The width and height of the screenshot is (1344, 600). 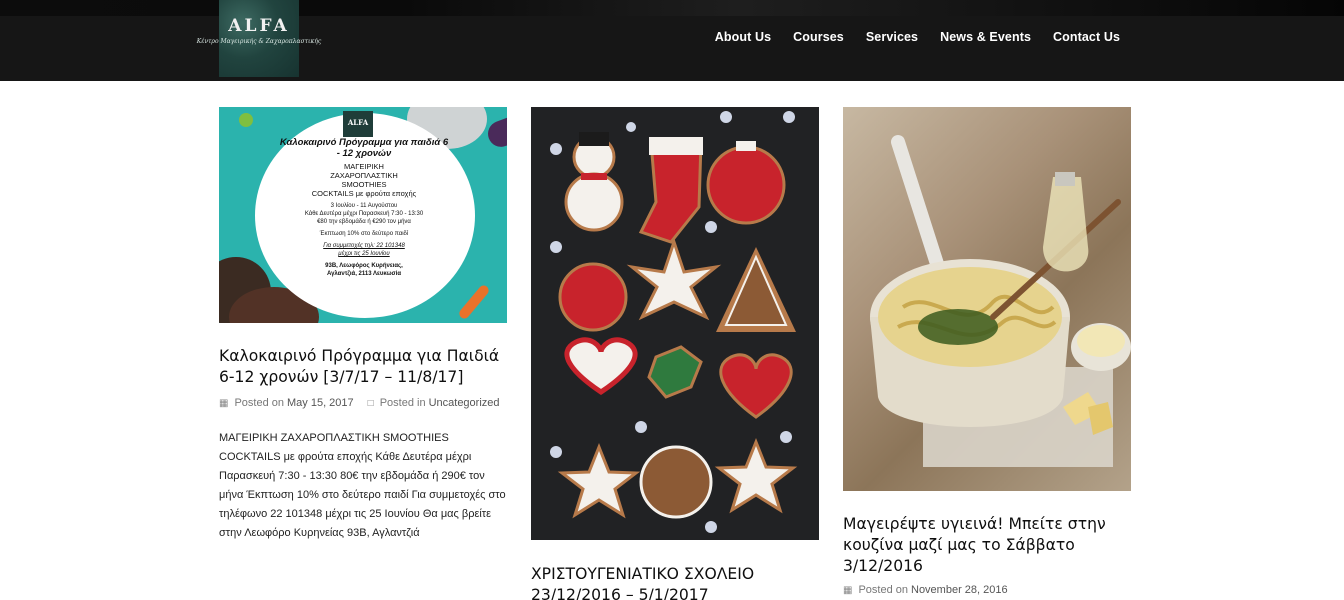 I want to click on flyer-detail: μέχρι τις 25 Ιουνίου, so click(x=364, y=254).